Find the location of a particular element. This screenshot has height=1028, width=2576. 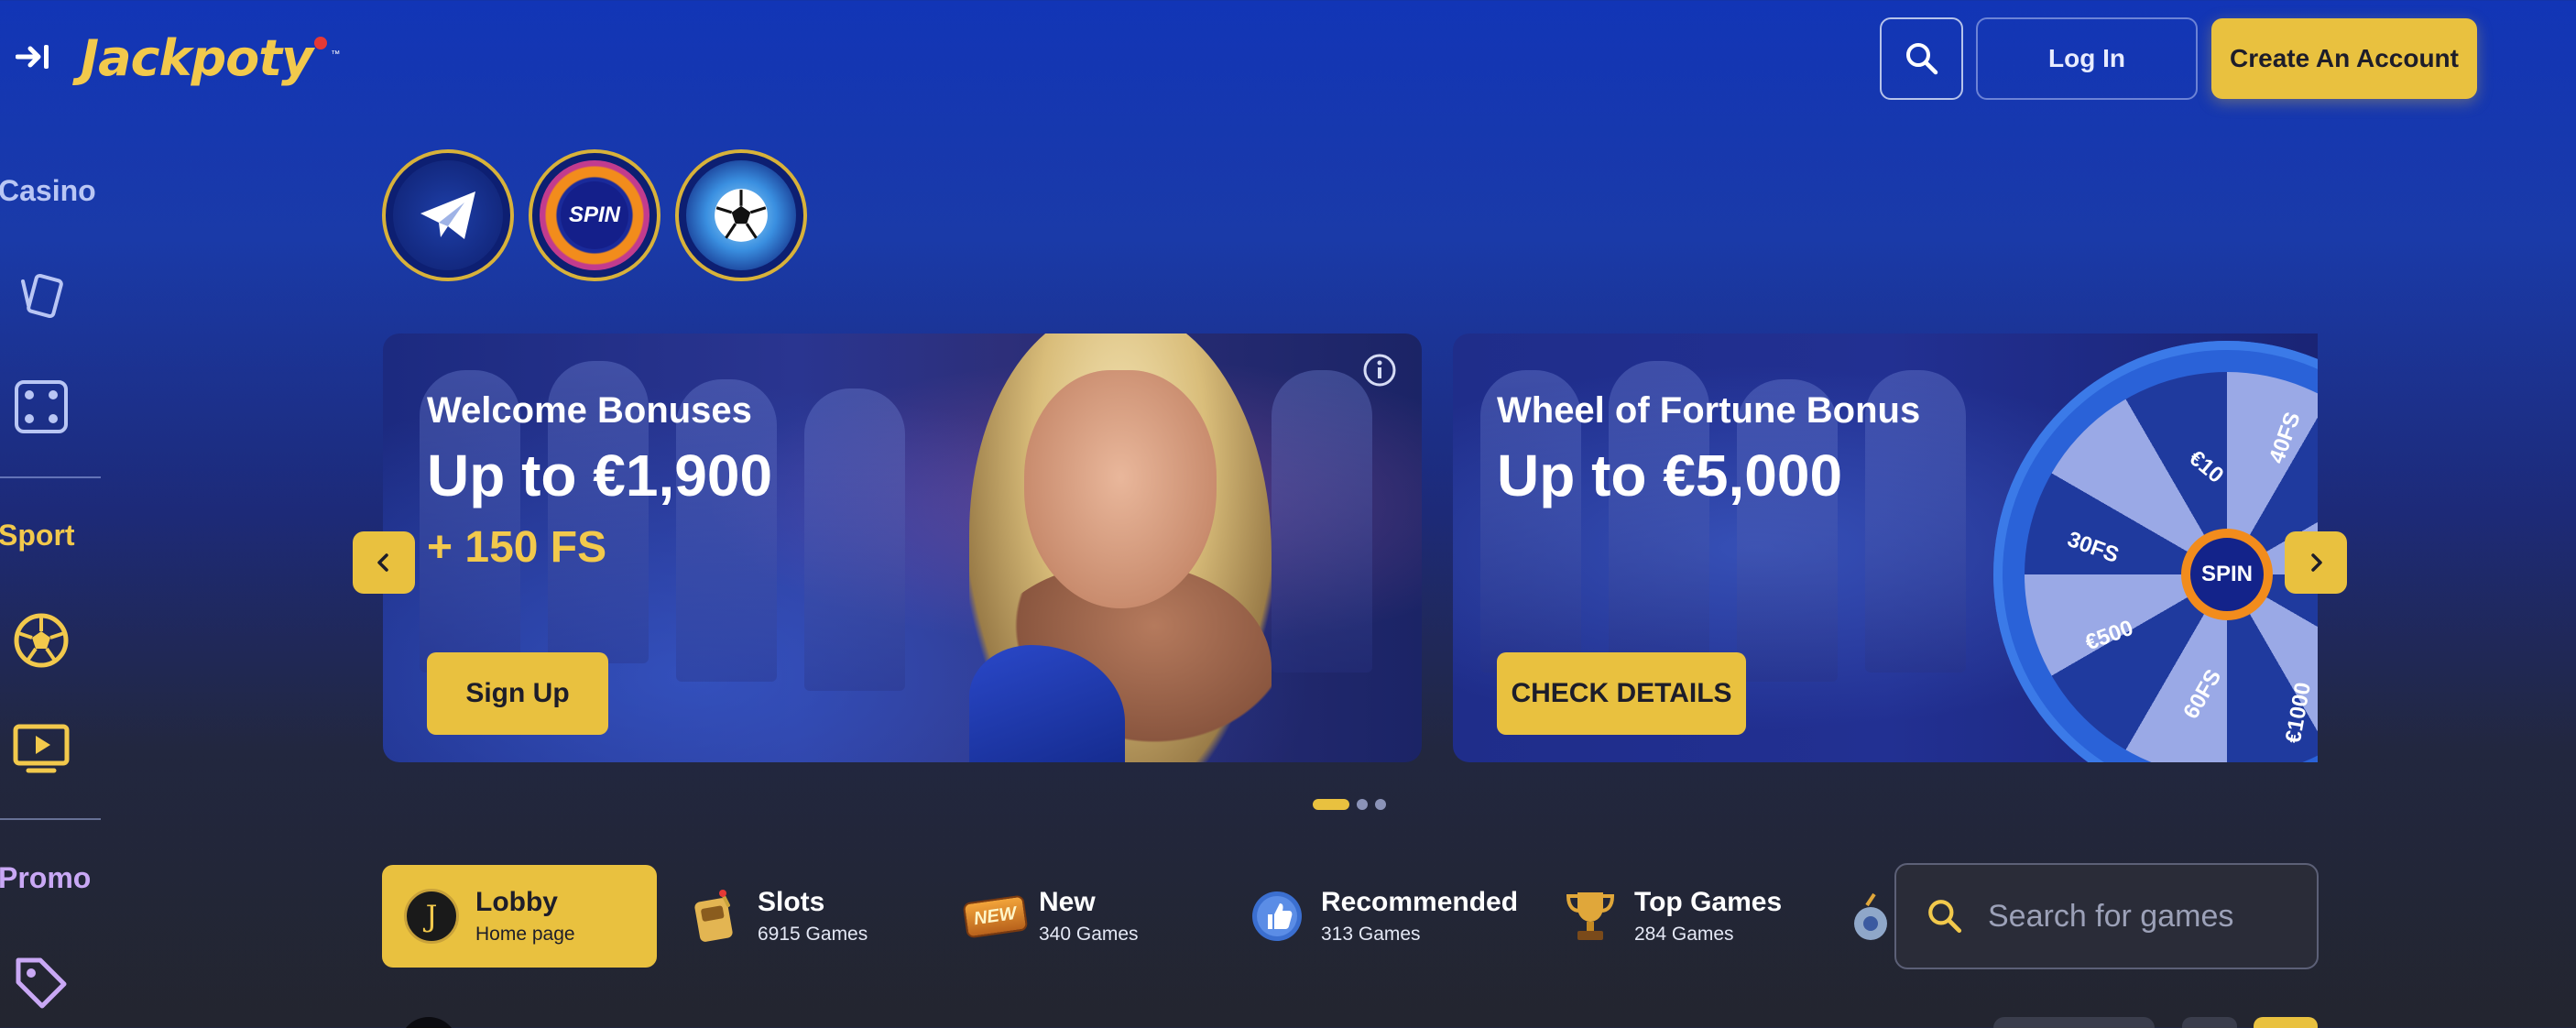

category-title: Slots is located at coordinates (792, 902).